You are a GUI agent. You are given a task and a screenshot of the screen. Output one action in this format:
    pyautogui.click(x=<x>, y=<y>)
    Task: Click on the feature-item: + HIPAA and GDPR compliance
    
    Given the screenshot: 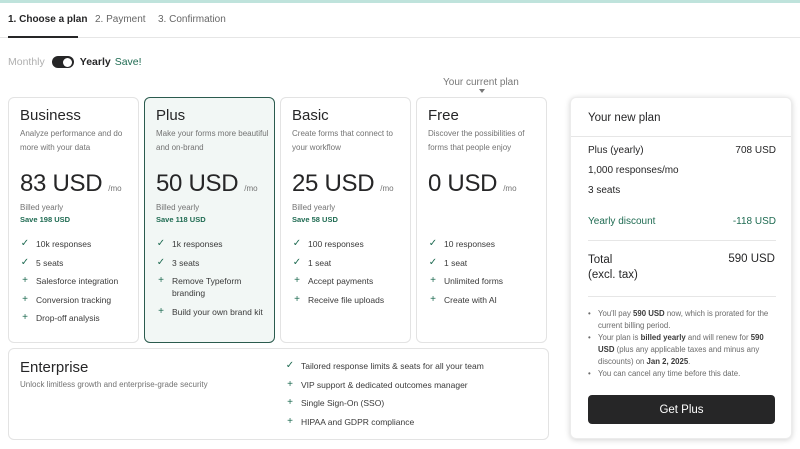 What is the action you would take?
    pyautogui.click(x=384, y=422)
    